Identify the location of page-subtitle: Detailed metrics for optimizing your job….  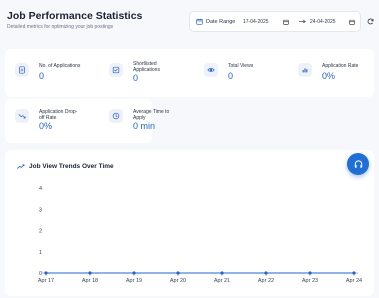
(60, 27).